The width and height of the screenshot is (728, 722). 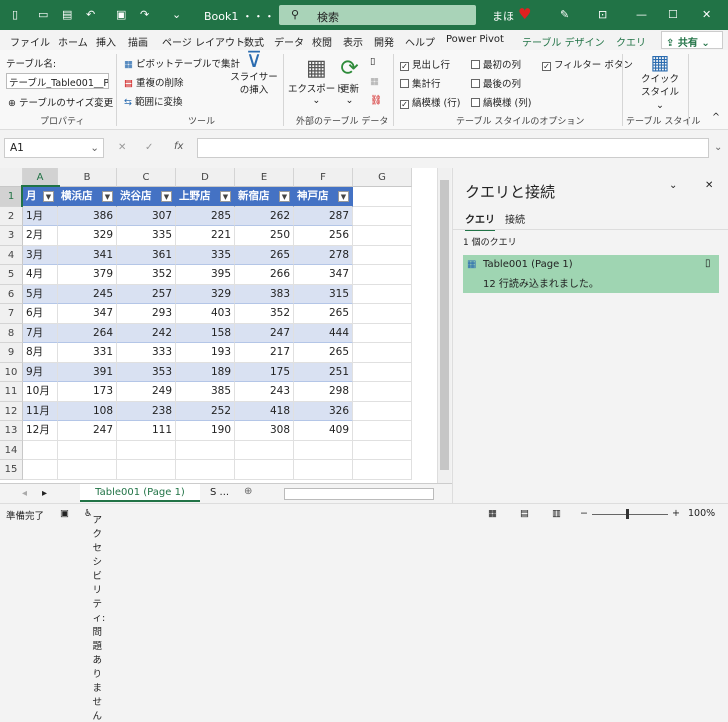 I want to click on column-header: G, so click(x=382, y=177).